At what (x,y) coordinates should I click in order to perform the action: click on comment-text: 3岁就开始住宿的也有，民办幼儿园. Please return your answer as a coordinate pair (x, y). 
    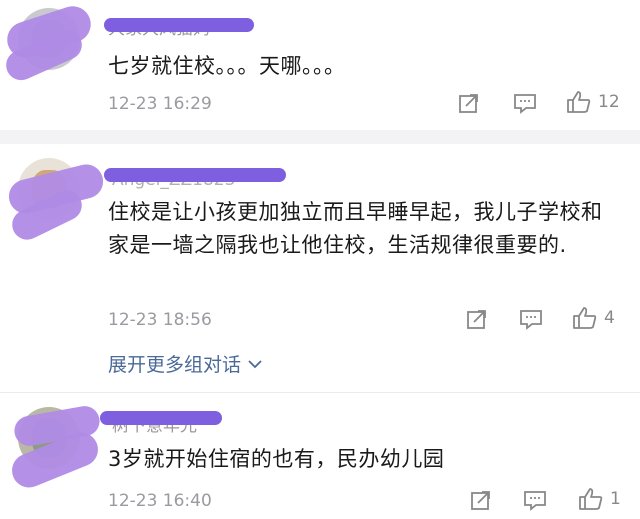
    Looking at the image, I should click on (276, 459).